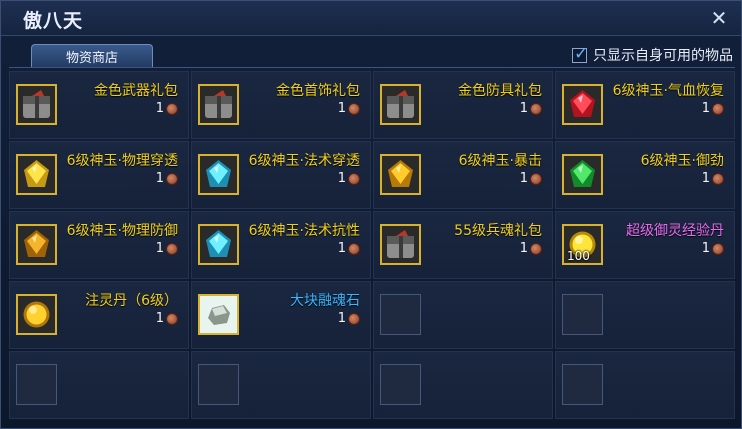 The image size is (742, 429). Describe the element at coordinates (719, 18) in the screenshot. I see `close-icon: ✕` at that location.